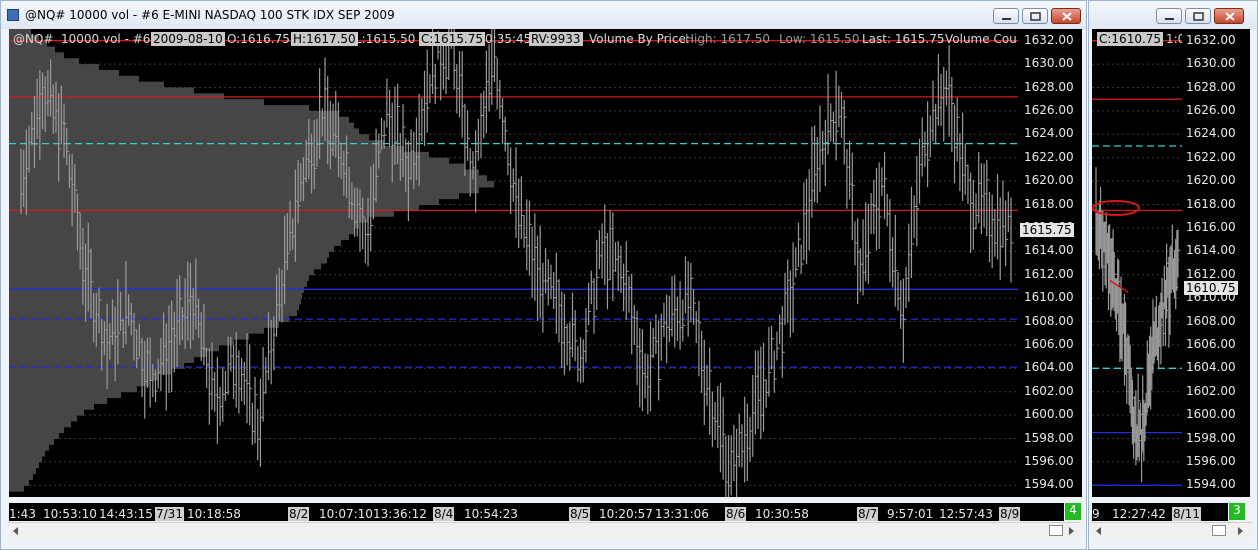 Image resolution: width=1258 pixels, height=550 pixels. I want to click on side-titlebar, so click(1173, 15).